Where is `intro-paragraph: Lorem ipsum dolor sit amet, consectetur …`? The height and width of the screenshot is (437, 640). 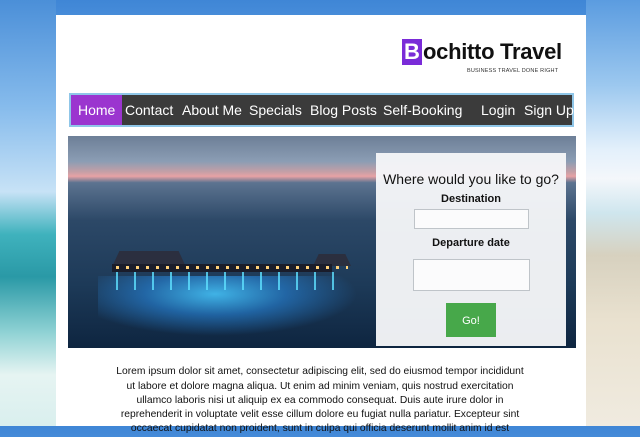 intro-paragraph: Lorem ipsum dolor sit amet, consectetur … is located at coordinates (320, 400).